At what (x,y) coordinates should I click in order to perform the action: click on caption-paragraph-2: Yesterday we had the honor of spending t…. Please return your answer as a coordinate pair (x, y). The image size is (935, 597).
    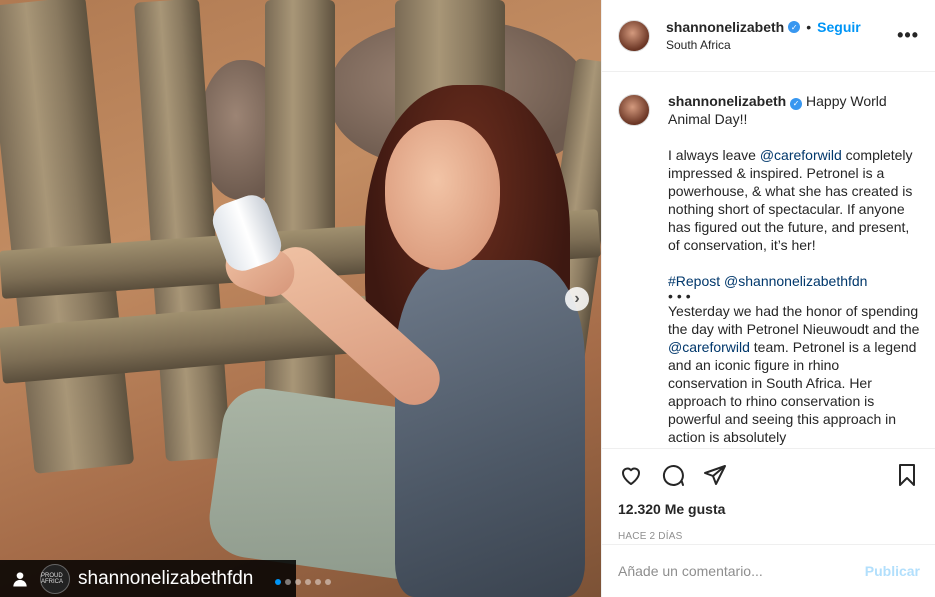
    Looking at the image, I should click on (794, 374).